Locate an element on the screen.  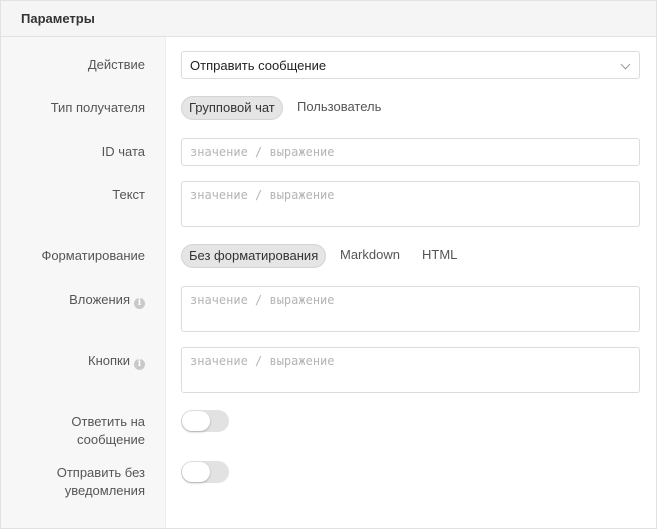
buttons-label: Кнопки is located at coordinates (109, 360).